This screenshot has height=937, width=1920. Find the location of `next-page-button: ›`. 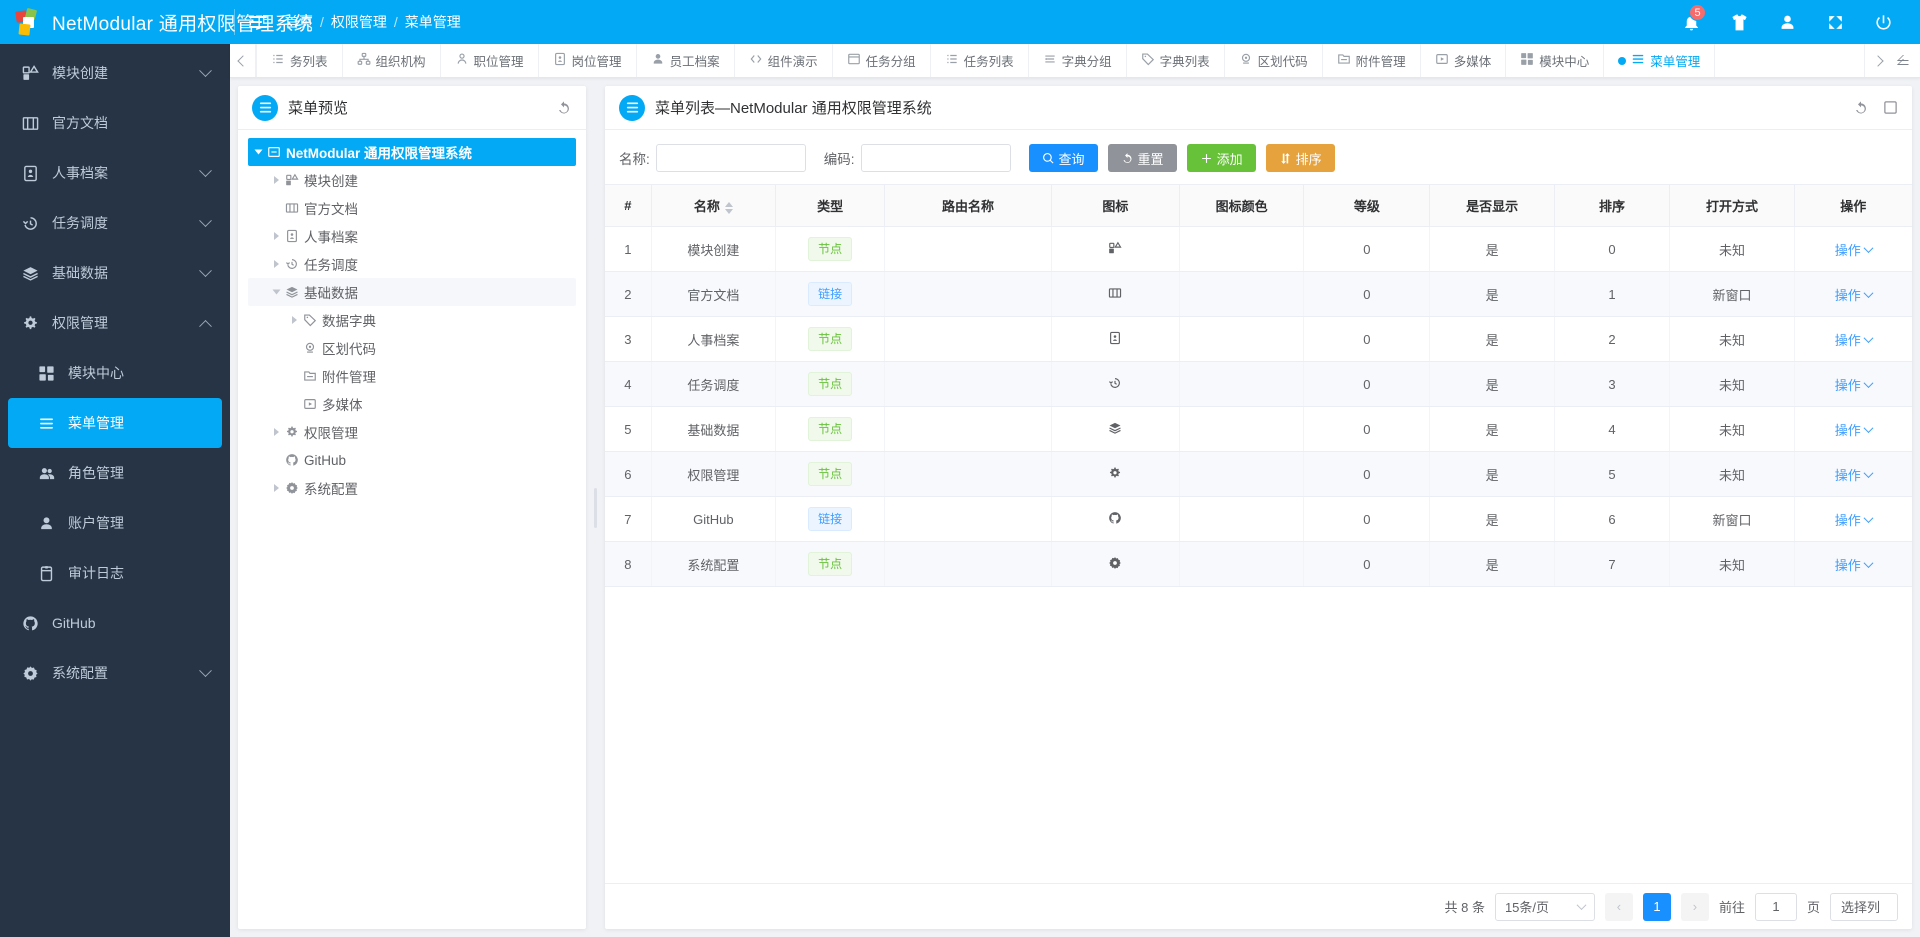

next-page-button: › is located at coordinates (1694, 906).